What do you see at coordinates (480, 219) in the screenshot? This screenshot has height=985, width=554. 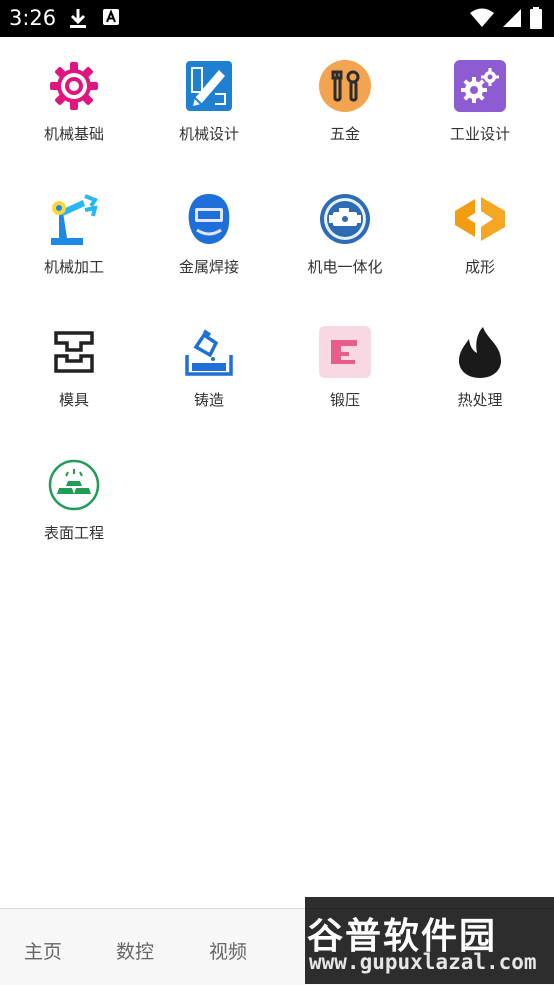 I see `forming-icon` at bounding box center [480, 219].